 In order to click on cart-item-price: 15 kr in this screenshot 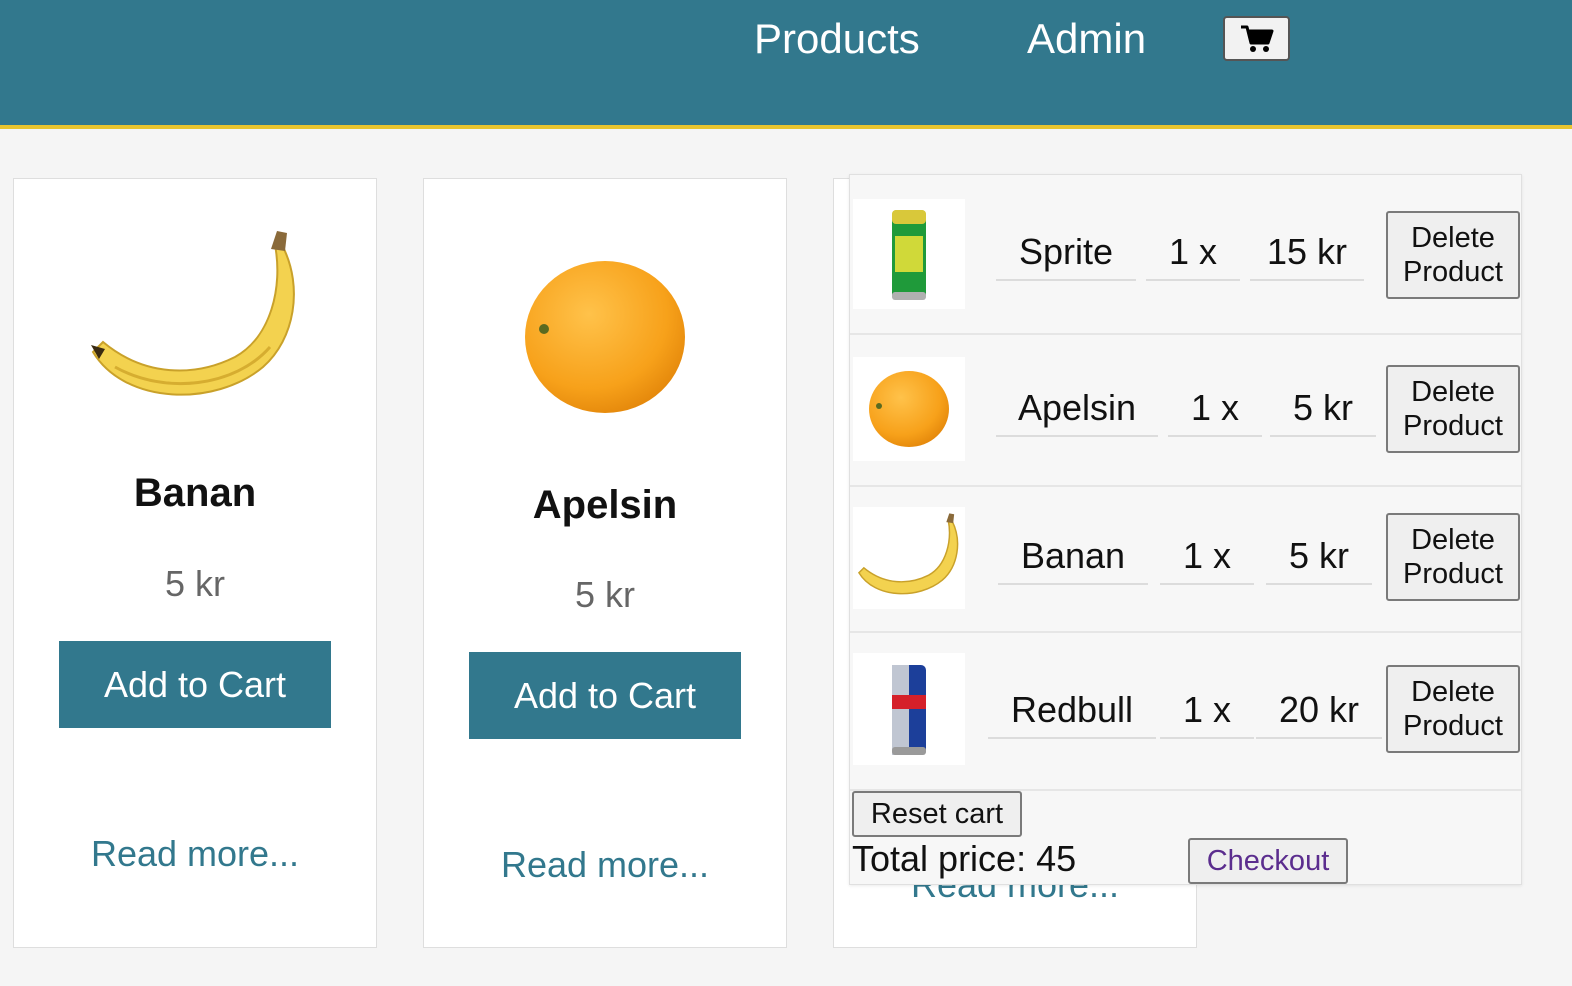, I will do `click(1307, 256)`.